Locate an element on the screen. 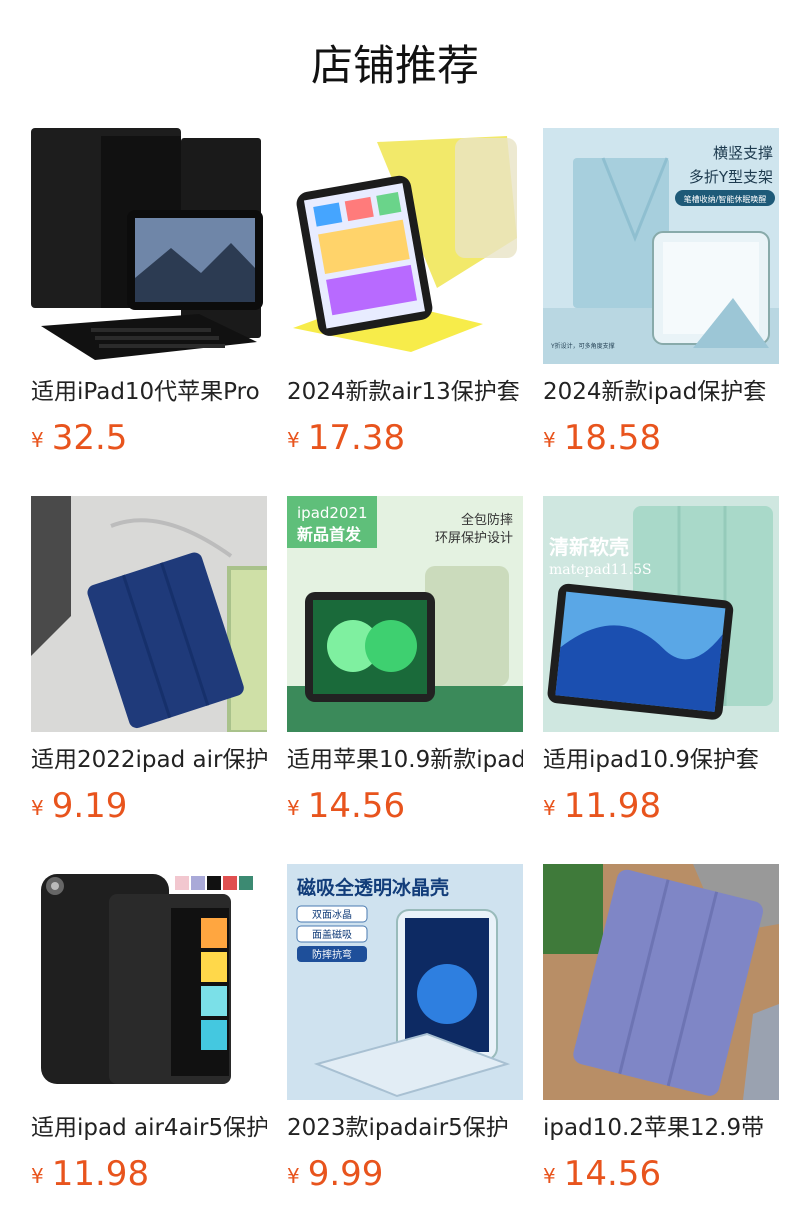 The height and width of the screenshot is (1232, 790). product-price: ¥9.19 is located at coordinates (79, 806).